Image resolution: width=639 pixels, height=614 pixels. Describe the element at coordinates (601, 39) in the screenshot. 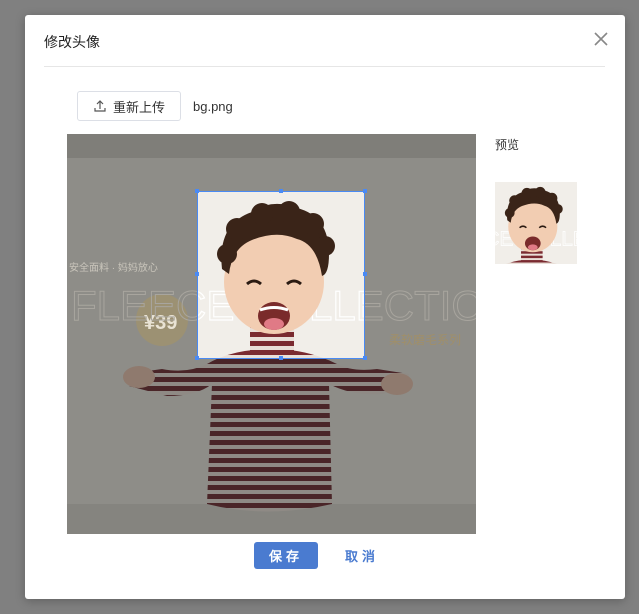

I see `close-icon` at that location.